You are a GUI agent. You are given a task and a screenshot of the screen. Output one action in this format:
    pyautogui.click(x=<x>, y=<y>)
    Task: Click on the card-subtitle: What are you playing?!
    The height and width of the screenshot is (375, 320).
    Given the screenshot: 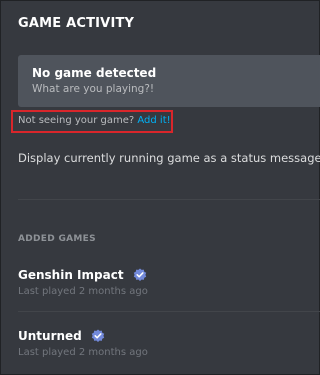 What is the action you would take?
    pyautogui.click(x=93, y=89)
    